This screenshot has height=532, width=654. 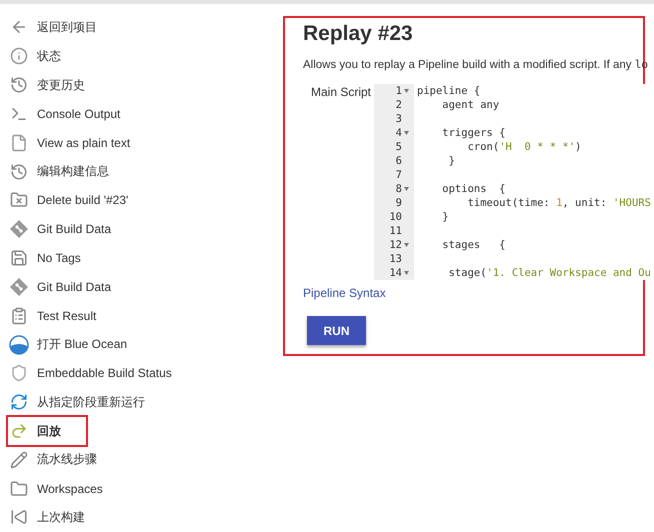 What do you see at coordinates (398, 175) in the screenshot?
I see `line-number: 7` at bounding box center [398, 175].